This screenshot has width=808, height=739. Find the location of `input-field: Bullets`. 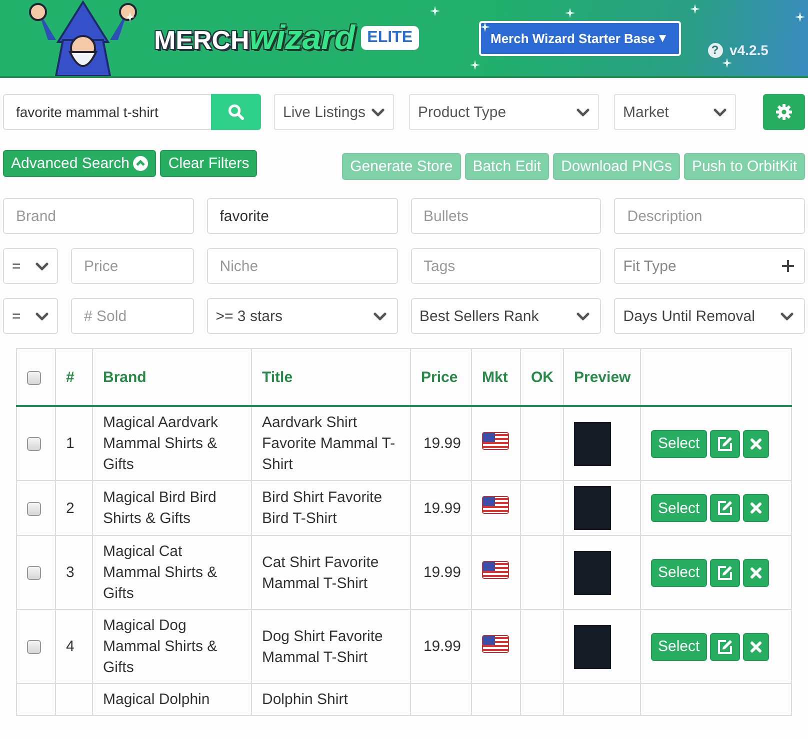

input-field: Bullets is located at coordinates (506, 216).